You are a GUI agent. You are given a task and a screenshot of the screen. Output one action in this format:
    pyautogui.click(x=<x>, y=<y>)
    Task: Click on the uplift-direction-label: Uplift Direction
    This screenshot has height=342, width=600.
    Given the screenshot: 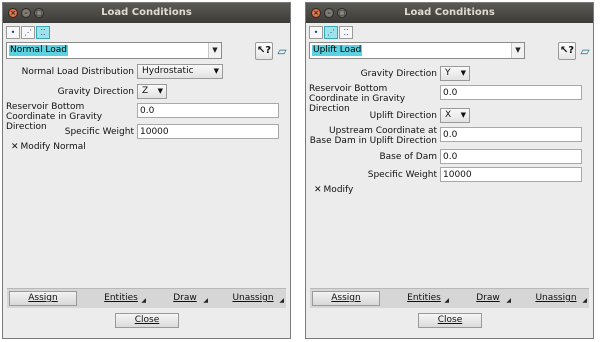 What is the action you would take?
    pyautogui.click(x=403, y=116)
    